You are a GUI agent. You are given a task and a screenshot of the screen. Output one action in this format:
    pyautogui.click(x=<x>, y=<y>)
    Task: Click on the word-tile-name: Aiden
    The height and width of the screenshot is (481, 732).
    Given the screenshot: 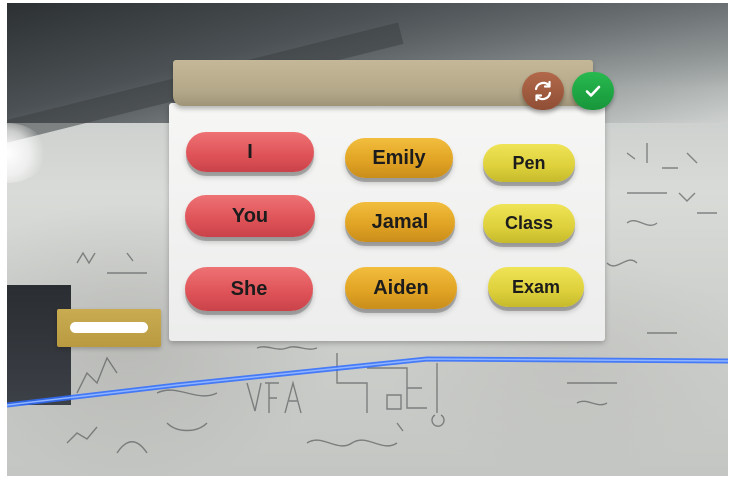 What is the action you would take?
    pyautogui.click(x=401, y=288)
    